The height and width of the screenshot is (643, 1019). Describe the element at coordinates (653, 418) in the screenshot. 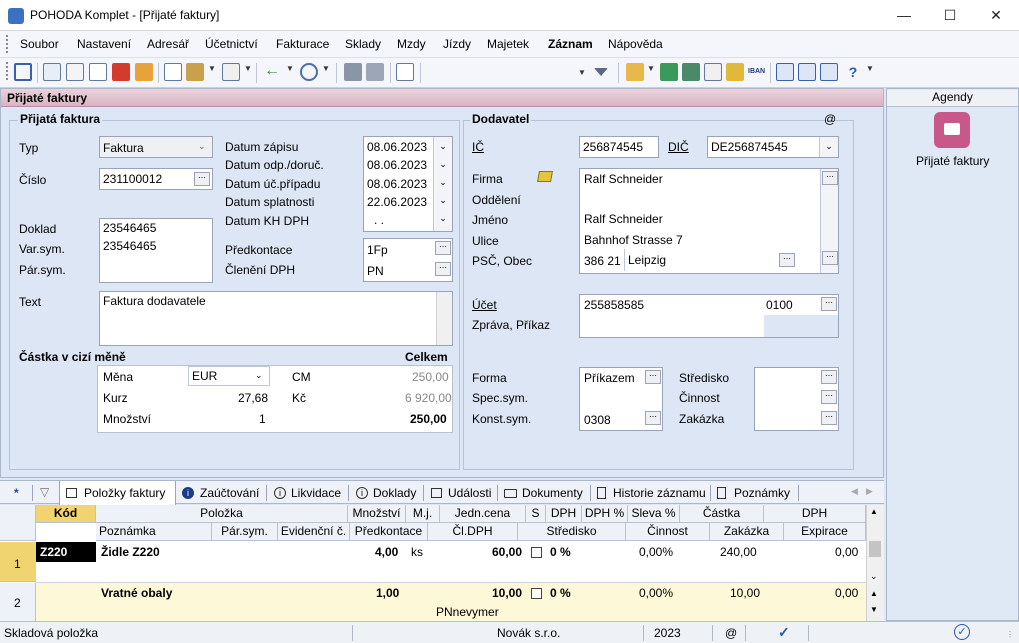

I see `konst-ellipsis-button: ⋯` at that location.